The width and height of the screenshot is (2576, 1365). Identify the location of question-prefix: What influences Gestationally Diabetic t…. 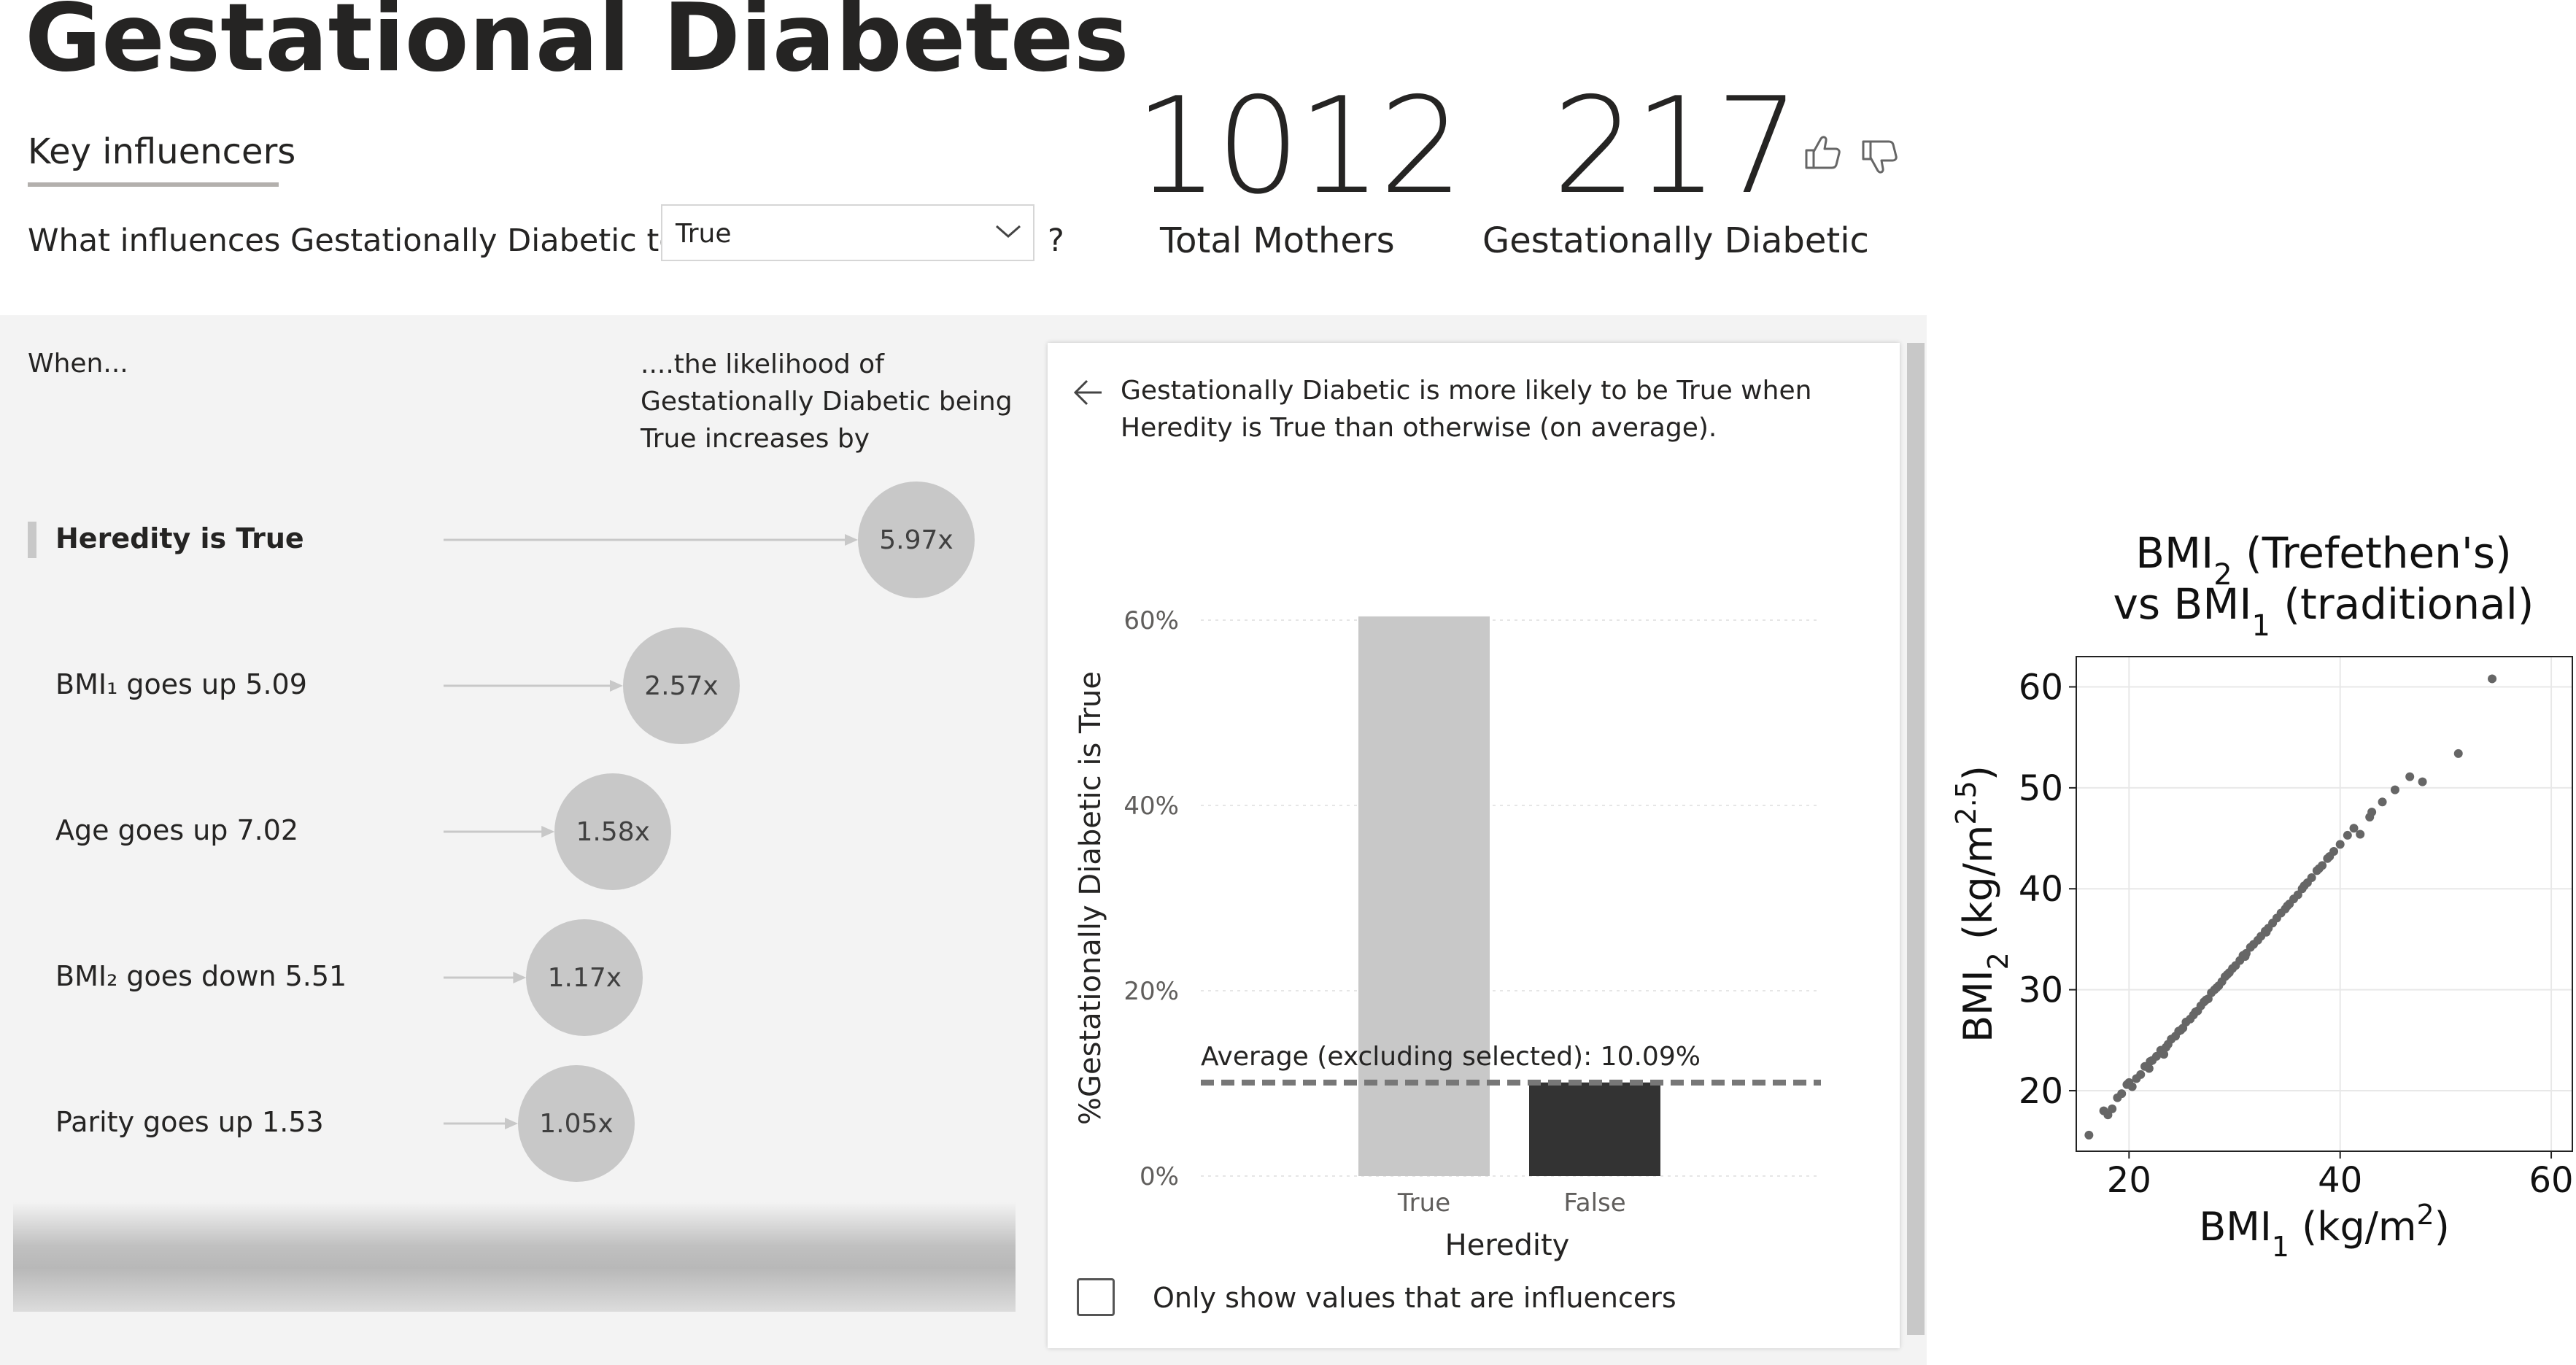
(378, 241).